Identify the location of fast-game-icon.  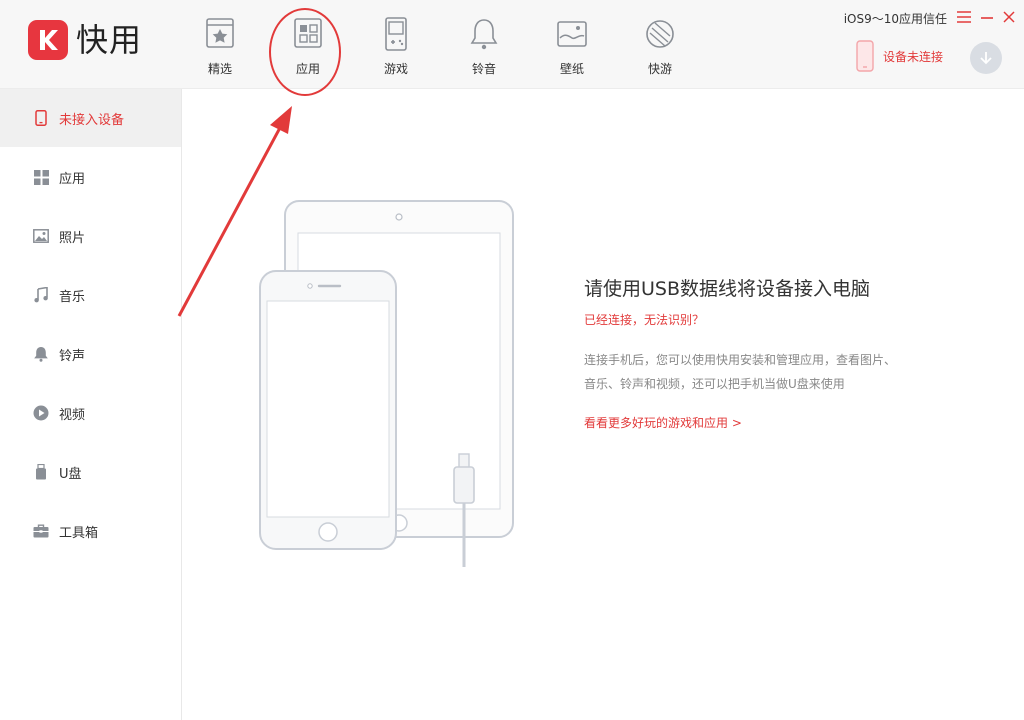
(660, 34).